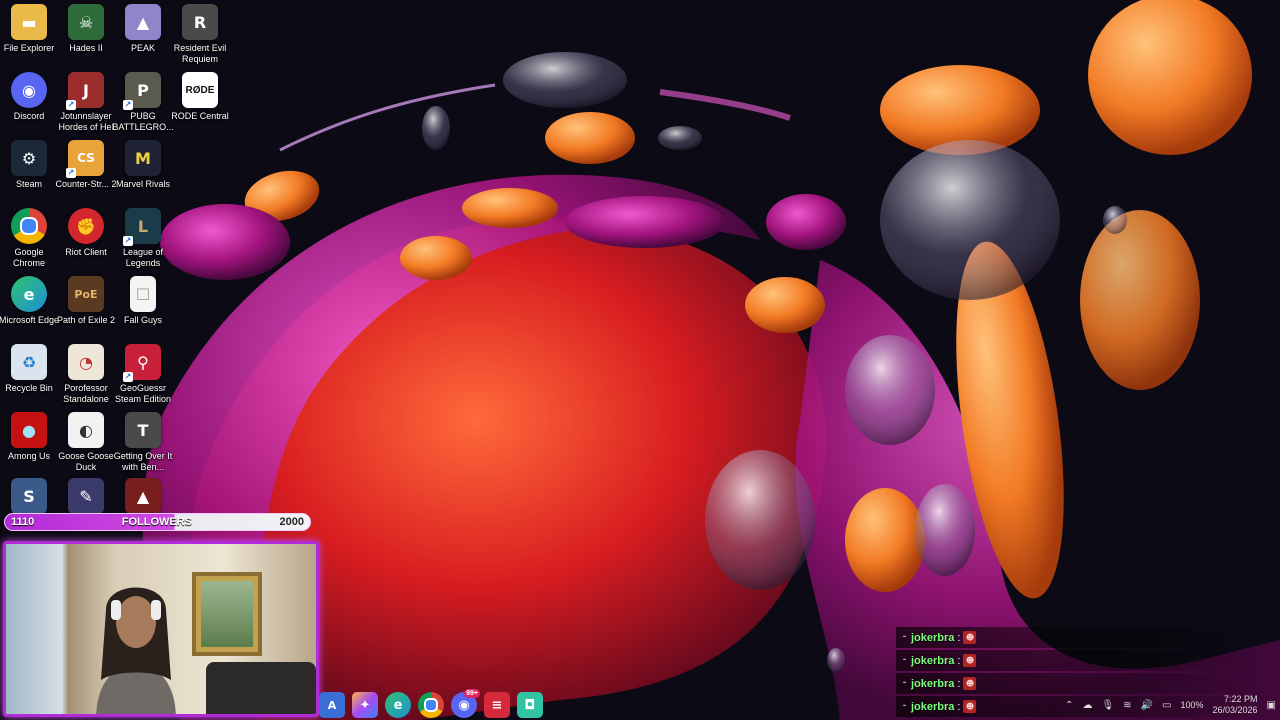 The image size is (1280, 720). What do you see at coordinates (1192, 705) in the screenshot?
I see `battery-percent: 100%` at bounding box center [1192, 705].